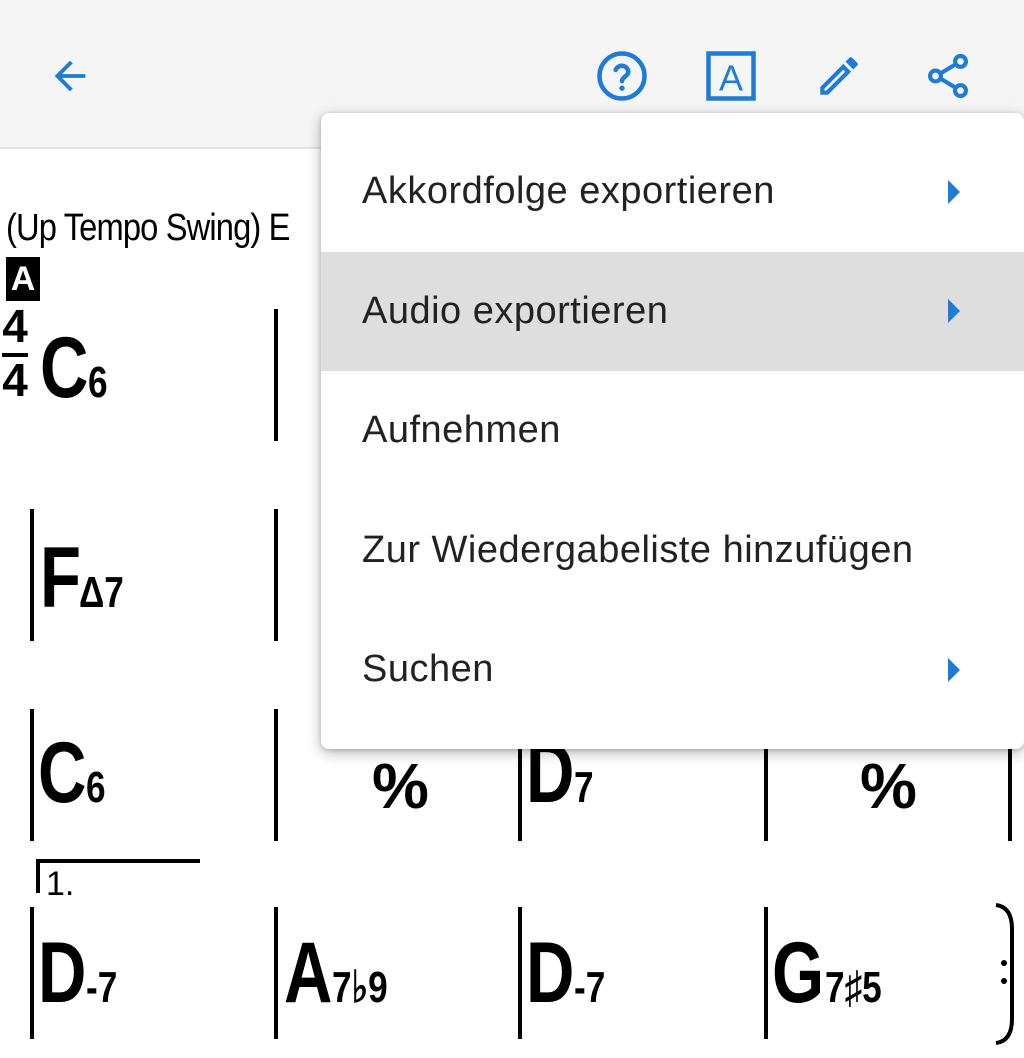 The height and width of the screenshot is (1058, 1024). I want to click on chord: A7♭9, so click(343, 973).